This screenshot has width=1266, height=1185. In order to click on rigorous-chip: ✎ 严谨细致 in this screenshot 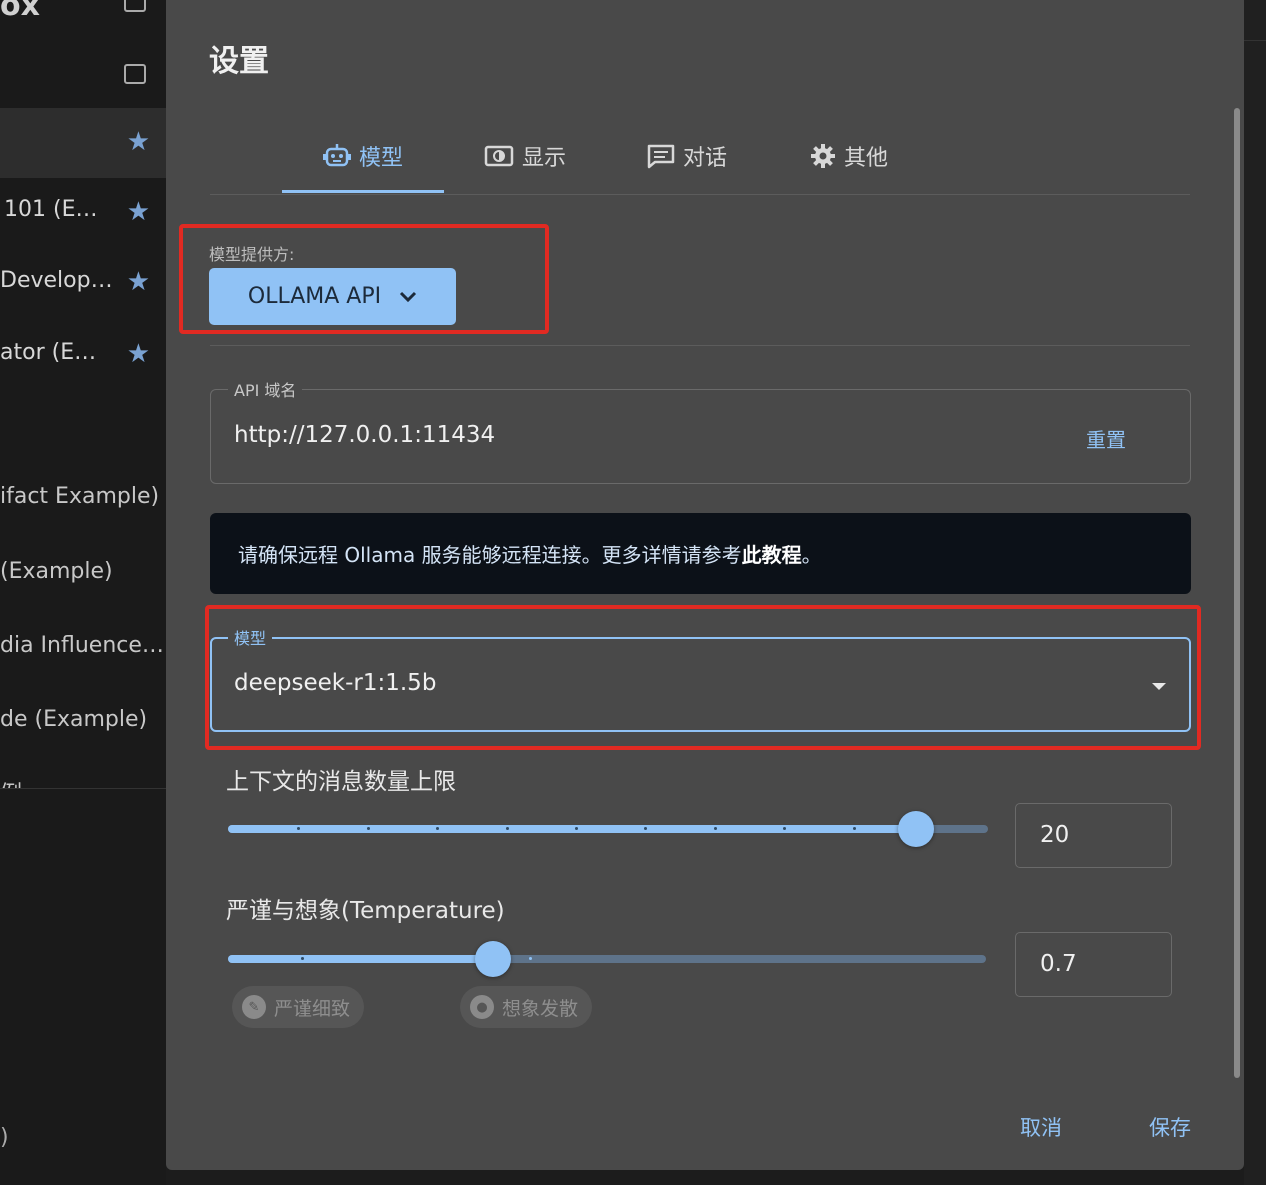, I will do `click(298, 1007)`.